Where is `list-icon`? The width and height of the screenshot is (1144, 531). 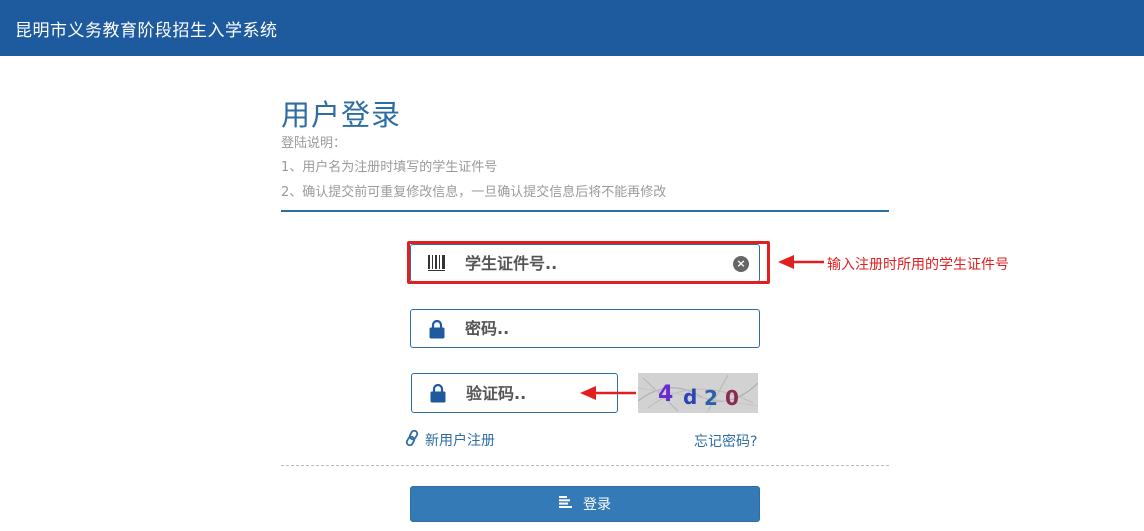
list-icon is located at coordinates (566, 504).